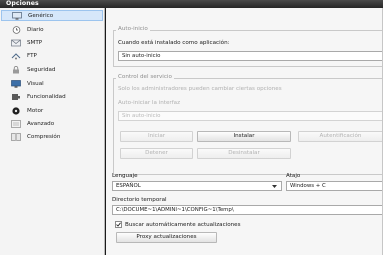  Describe the element at coordinates (340, 136) in the screenshot. I see `authentication-button: Autentificación` at that location.